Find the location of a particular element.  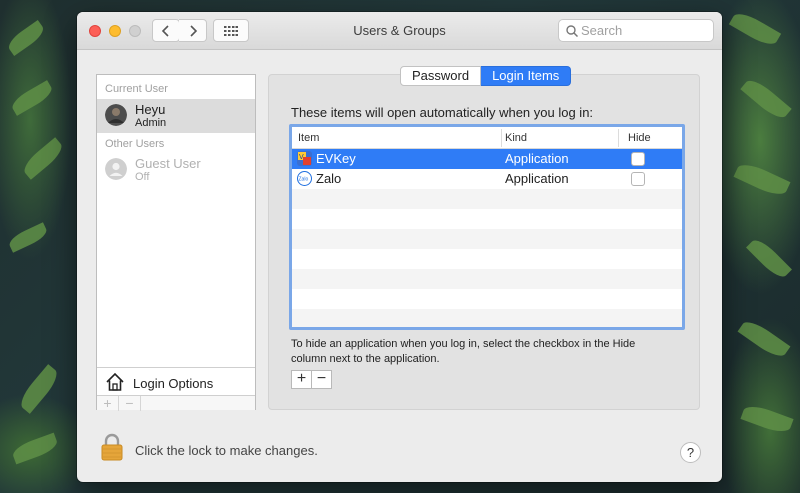

search-input is located at coordinates (645, 30).